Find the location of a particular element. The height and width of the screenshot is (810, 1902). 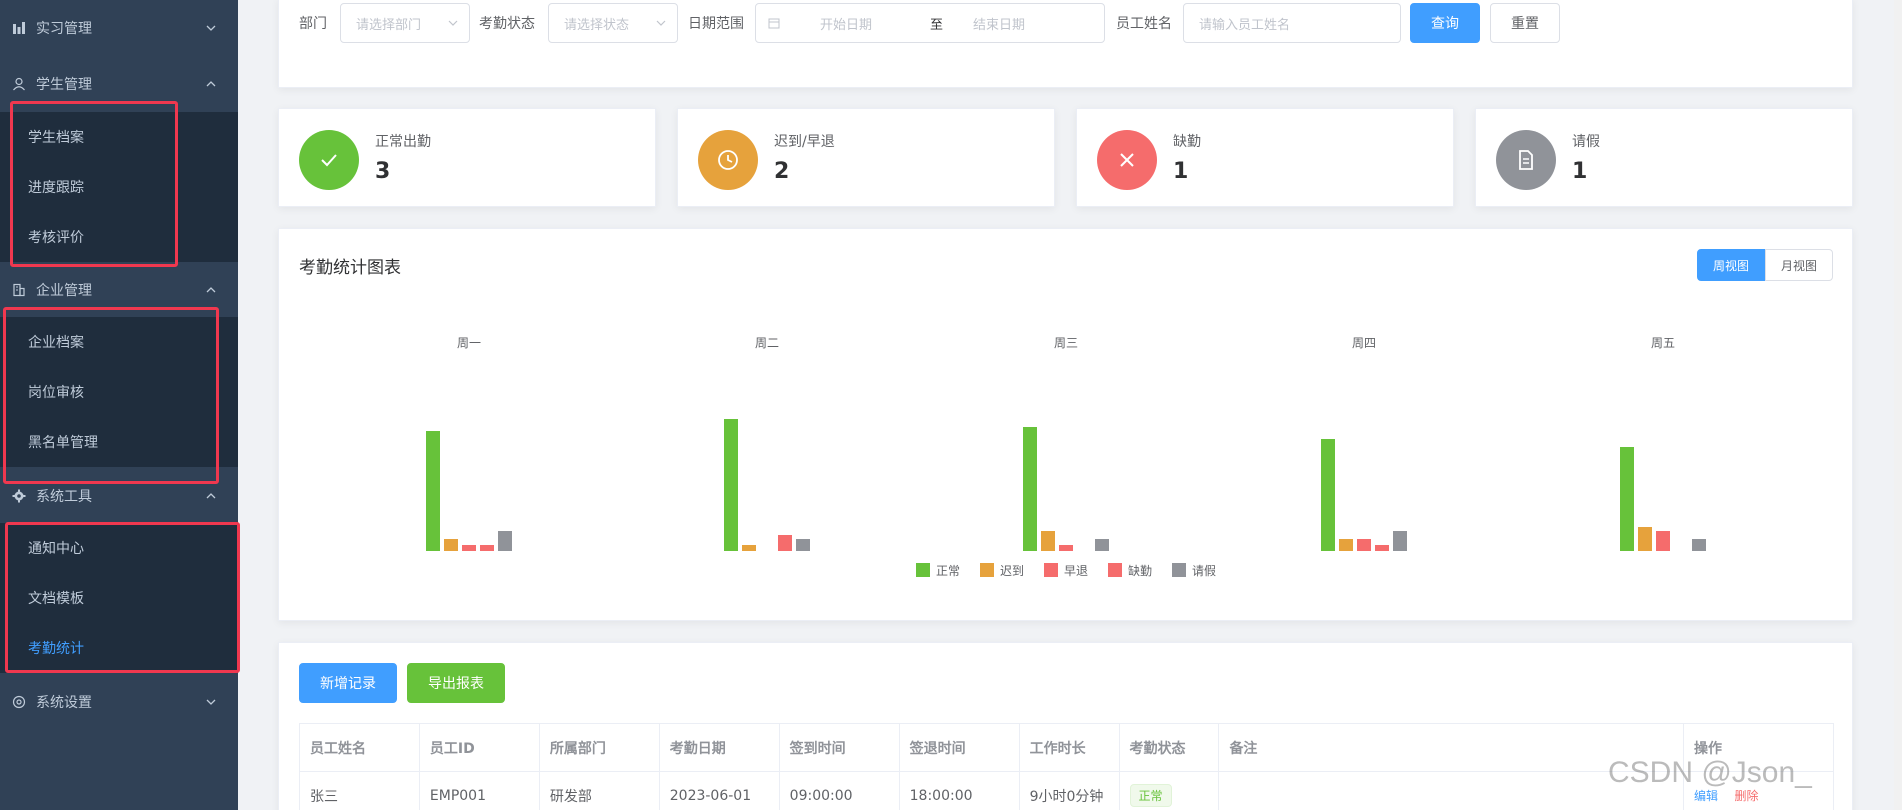

date-range-label: 日期范围 is located at coordinates (716, 24).